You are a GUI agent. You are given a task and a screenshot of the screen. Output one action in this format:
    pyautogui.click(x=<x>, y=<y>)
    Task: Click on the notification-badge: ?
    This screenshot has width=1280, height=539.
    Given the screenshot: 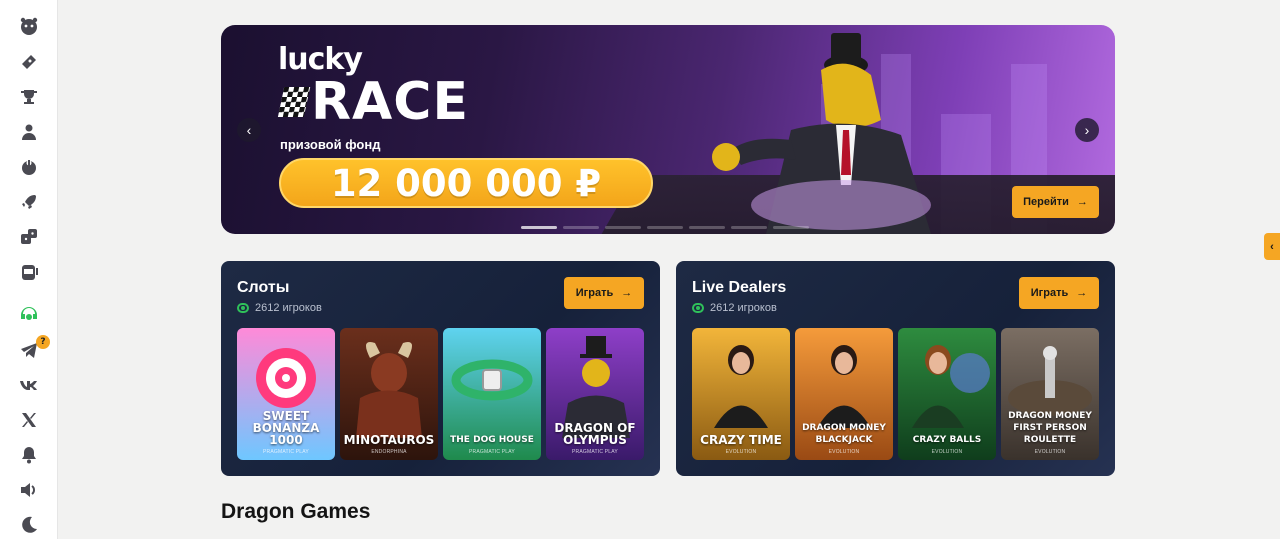 What is the action you would take?
    pyautogui.click(x=43, y=342)
    